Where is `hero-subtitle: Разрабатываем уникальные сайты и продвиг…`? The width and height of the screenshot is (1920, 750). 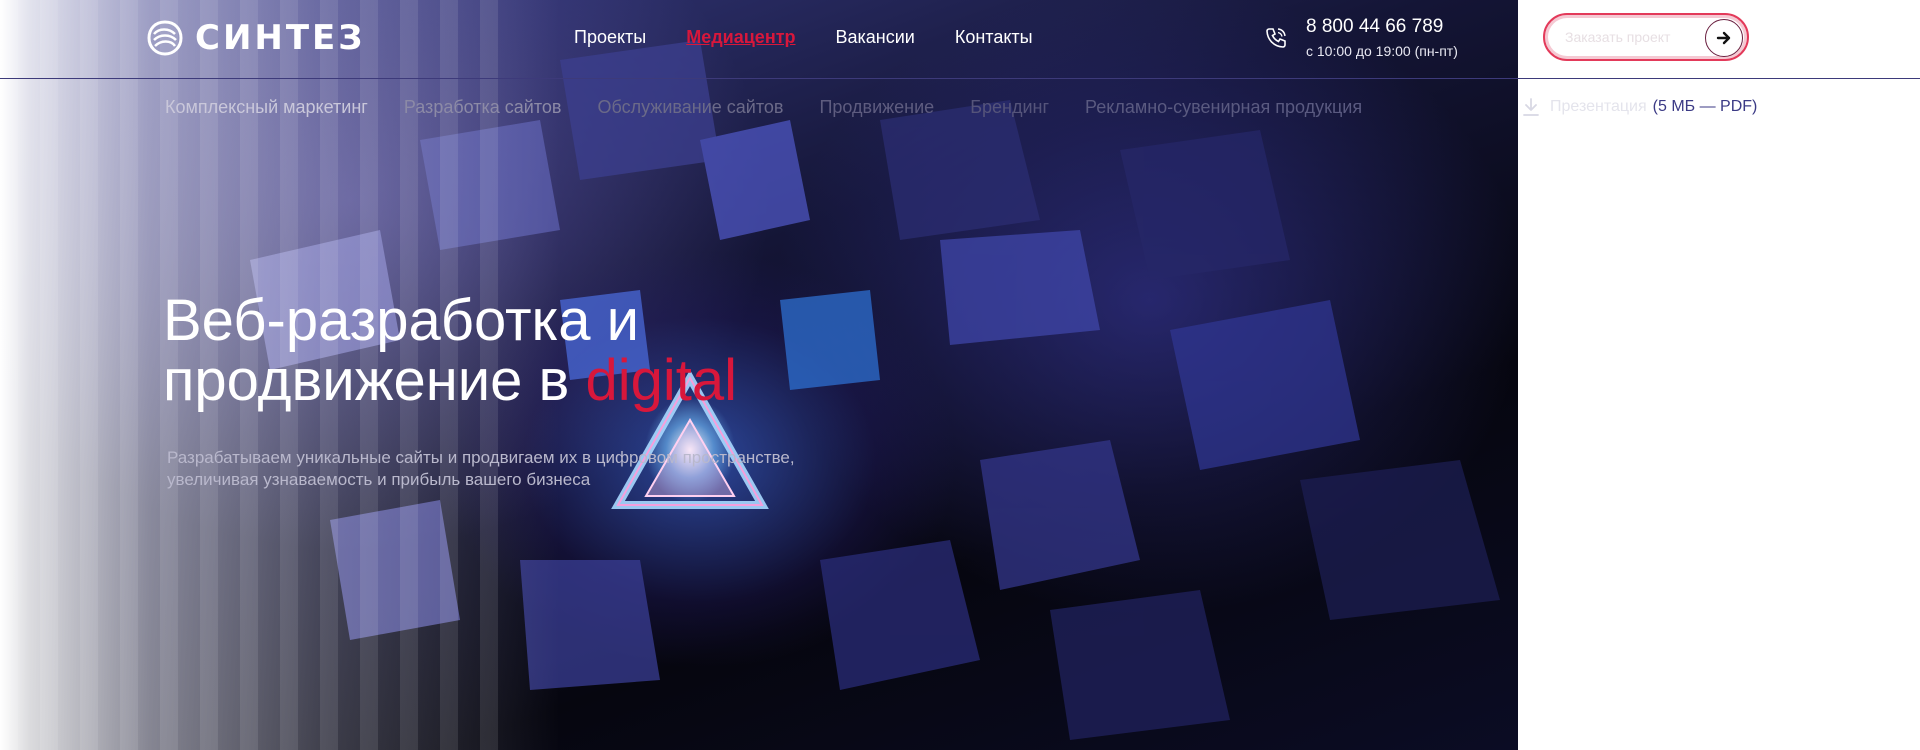 hero-subtitle: Разрабатываем уникальные сайты и продвиг… is located at coordinates (517, 469).